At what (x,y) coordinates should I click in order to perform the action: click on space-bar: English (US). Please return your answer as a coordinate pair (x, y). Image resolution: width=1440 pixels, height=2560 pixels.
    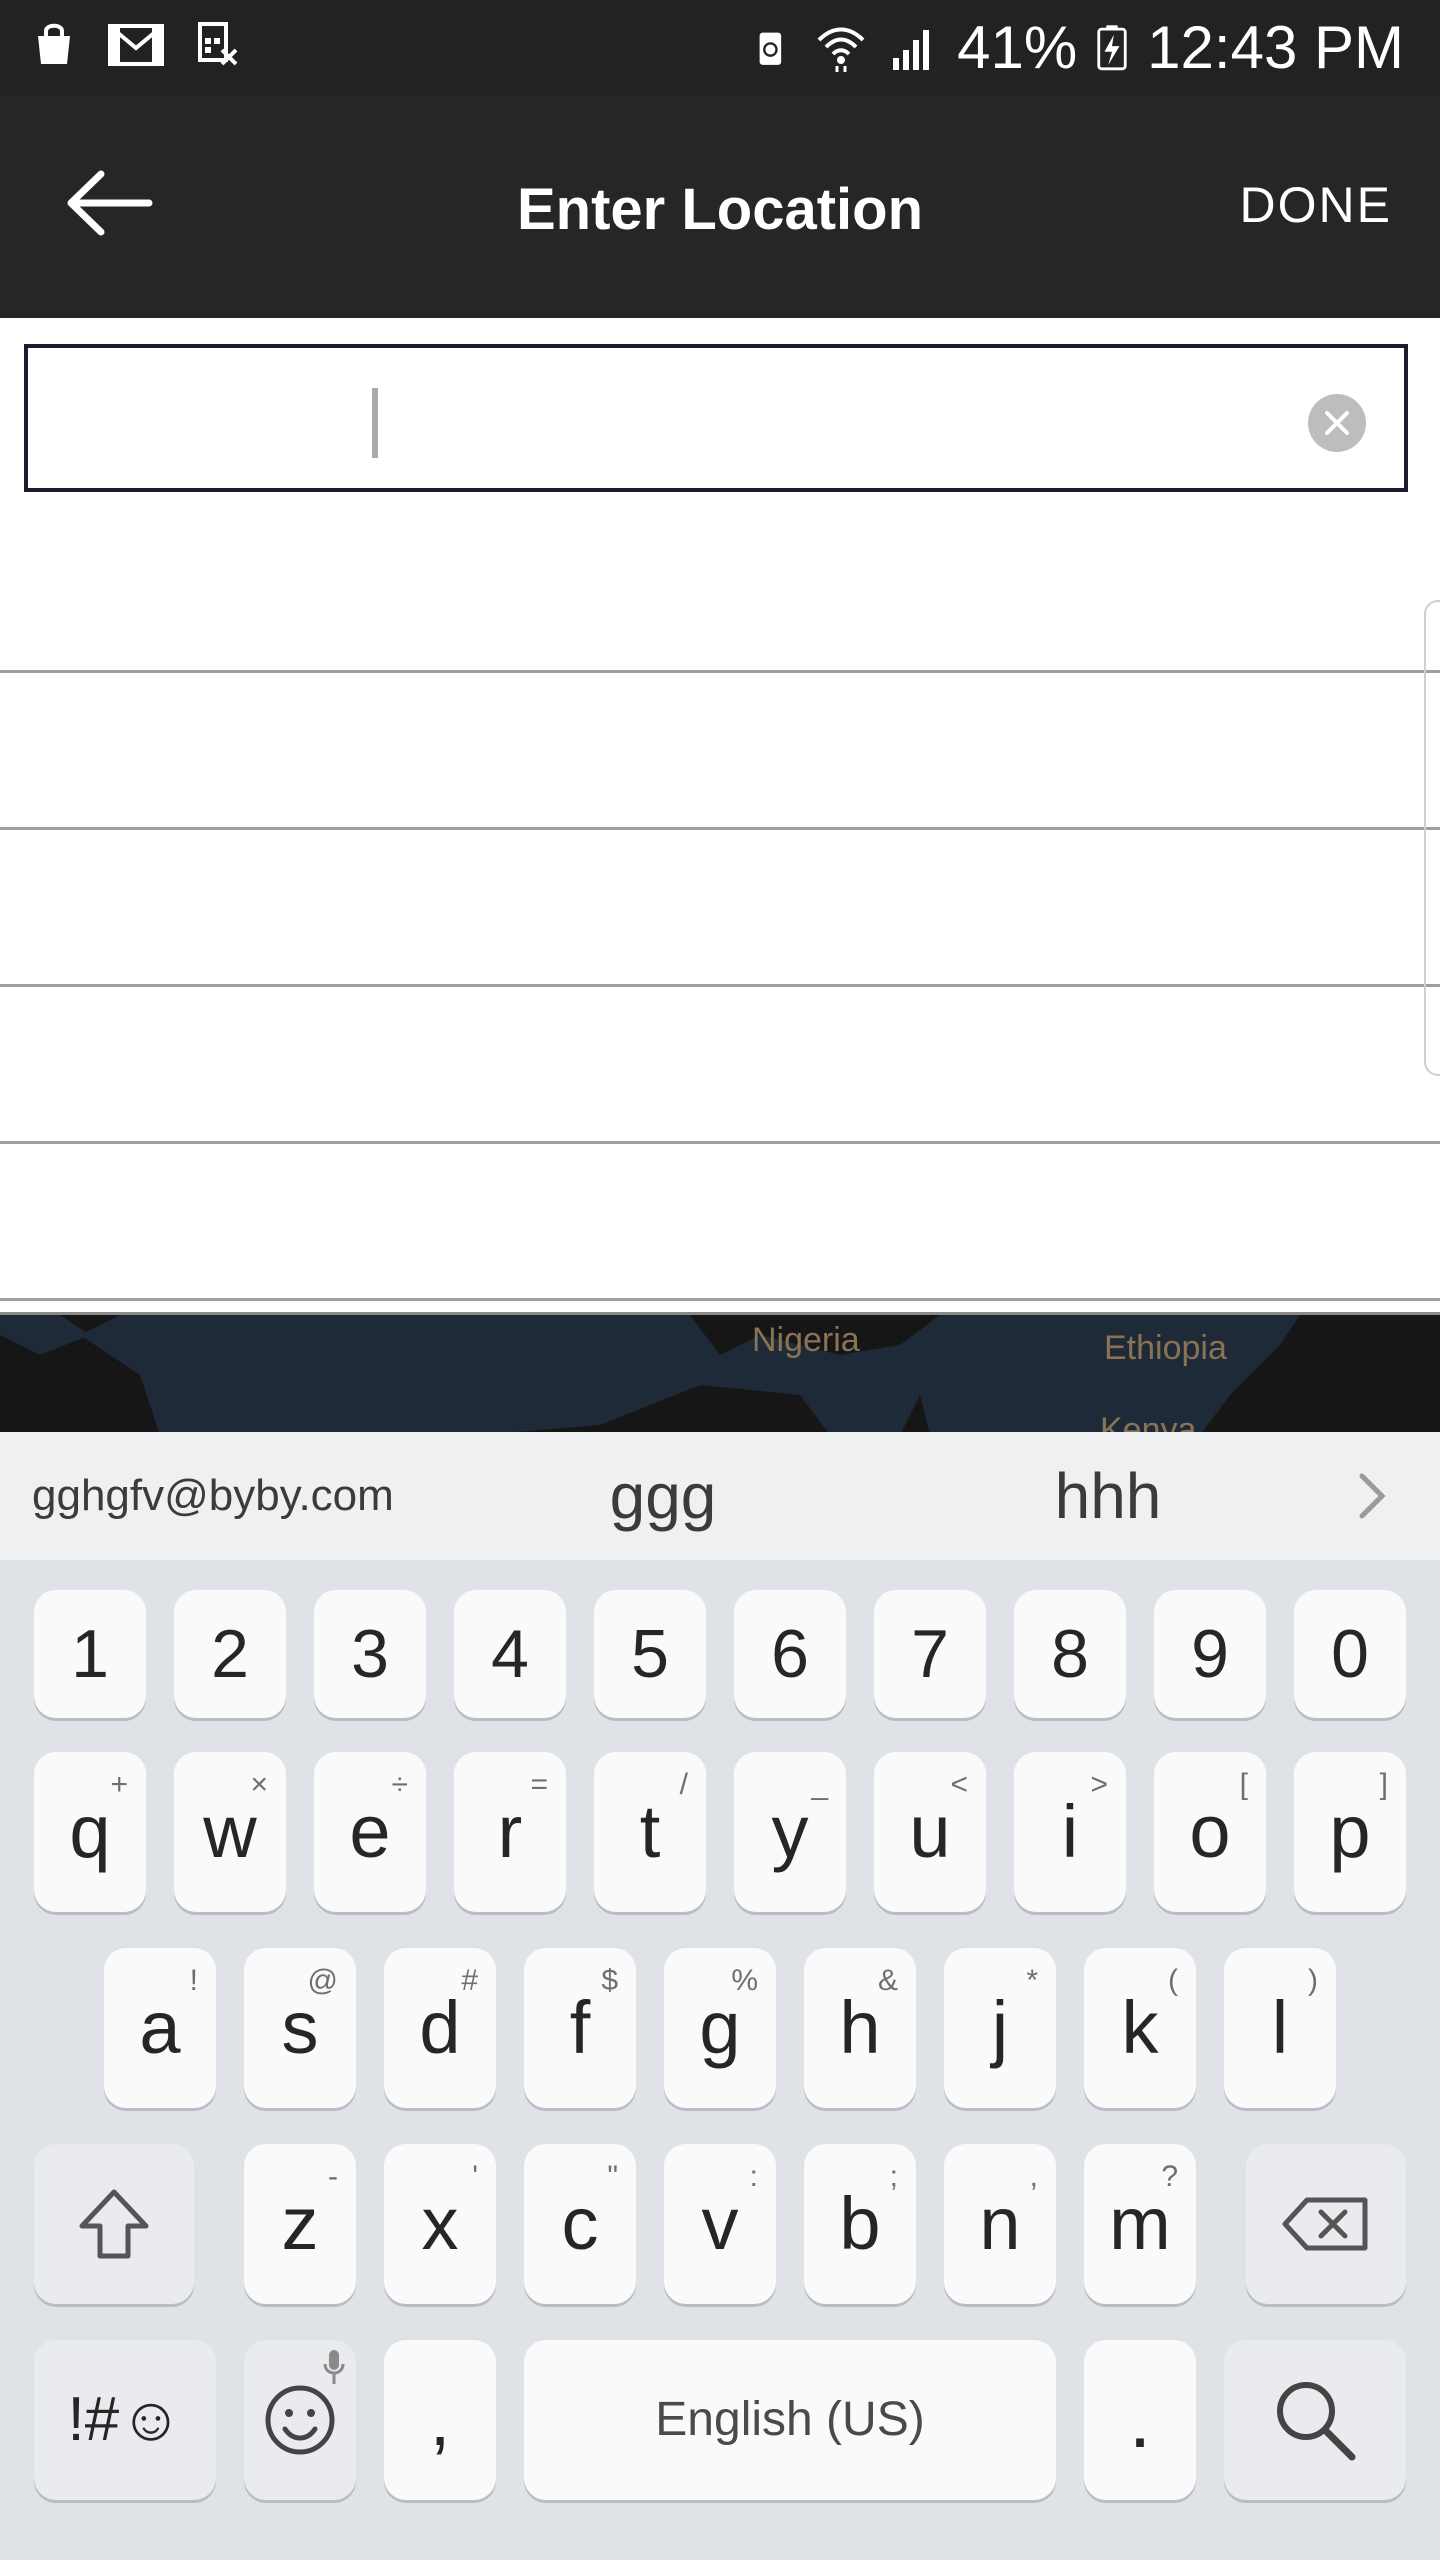
    Looking at the image, I should click on (790, 2420).